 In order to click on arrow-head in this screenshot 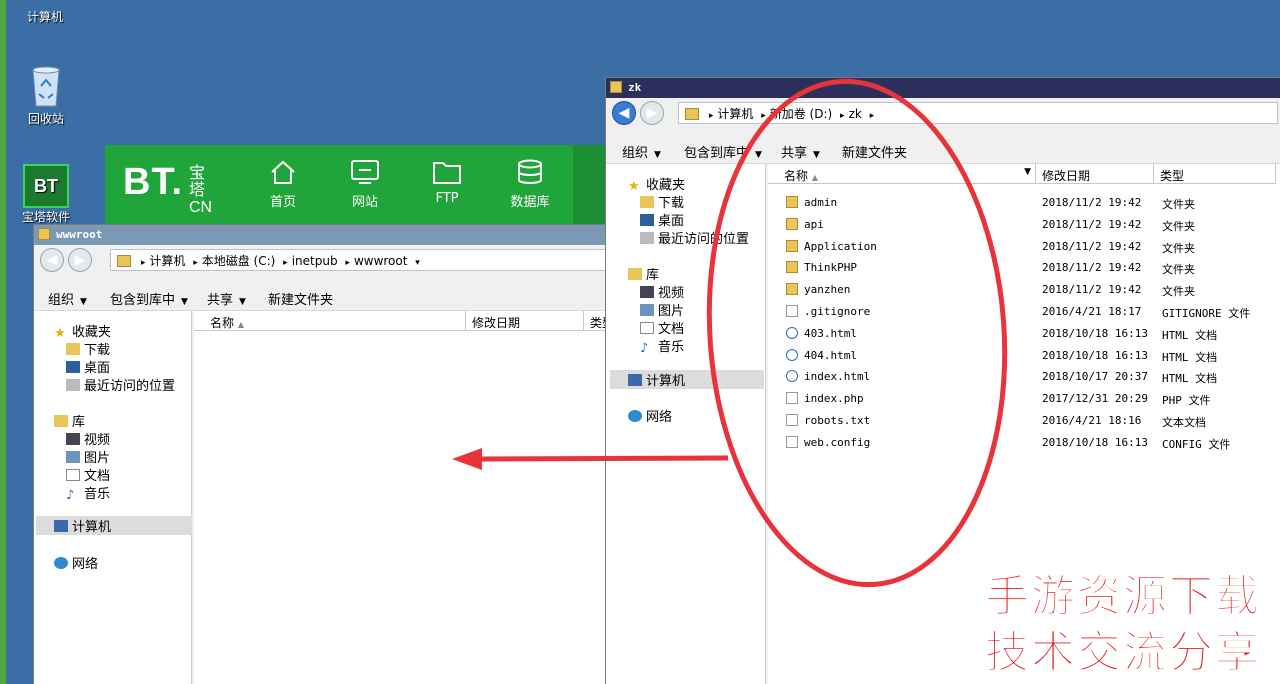, I will do `click(467, 459)`.